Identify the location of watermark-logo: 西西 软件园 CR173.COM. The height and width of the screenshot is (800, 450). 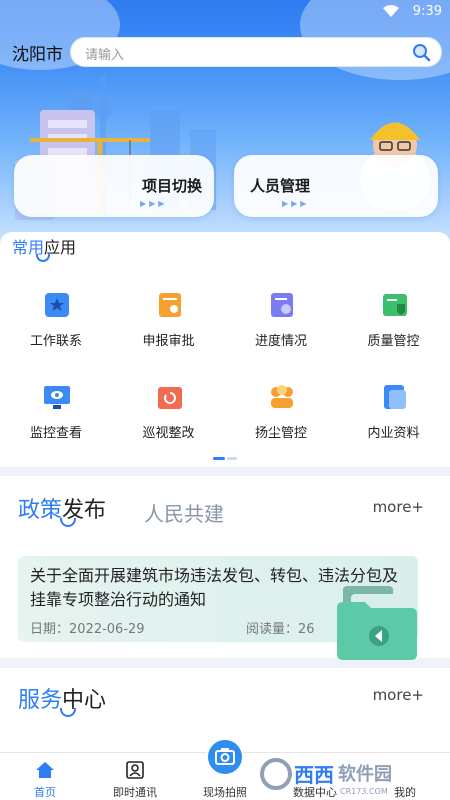
(326, 777).